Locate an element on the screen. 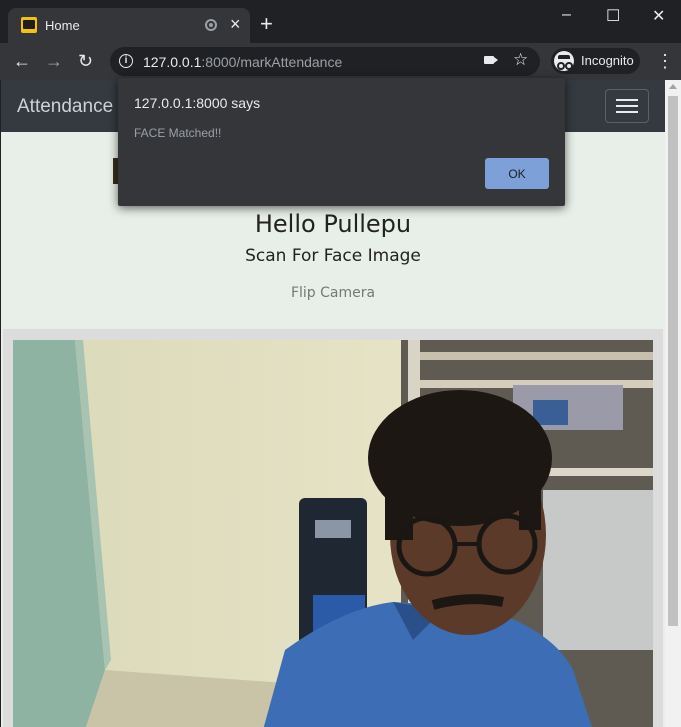 This screenshot has height=727, width=681. incognito-icon is located at coordinates (564, 61).